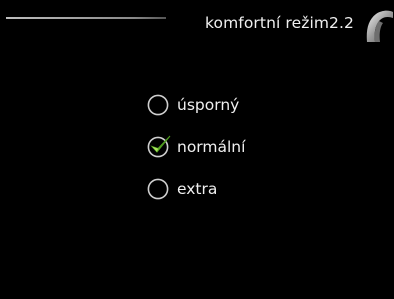  What do you see at coordinates (86, 18) in the screenshot?
I see `header-divider` at bounding box center [86, 18].